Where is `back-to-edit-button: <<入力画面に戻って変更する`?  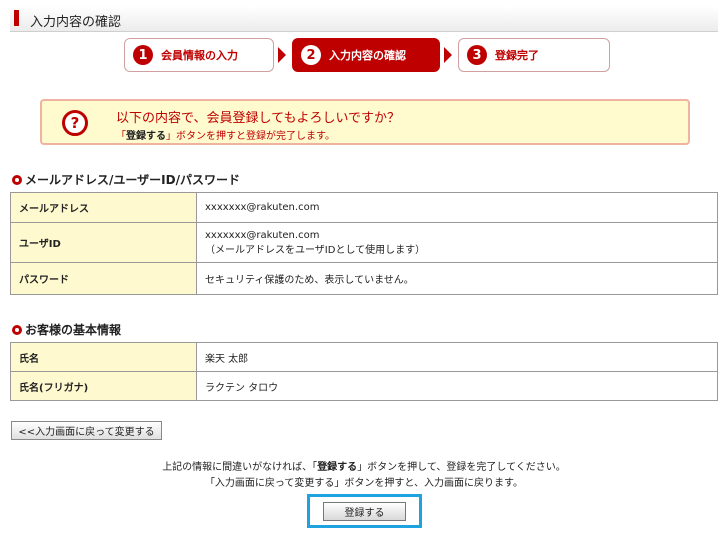 back-to-edit-button: <<入力画面に戻って変更する is located at coordinates (86, 430).